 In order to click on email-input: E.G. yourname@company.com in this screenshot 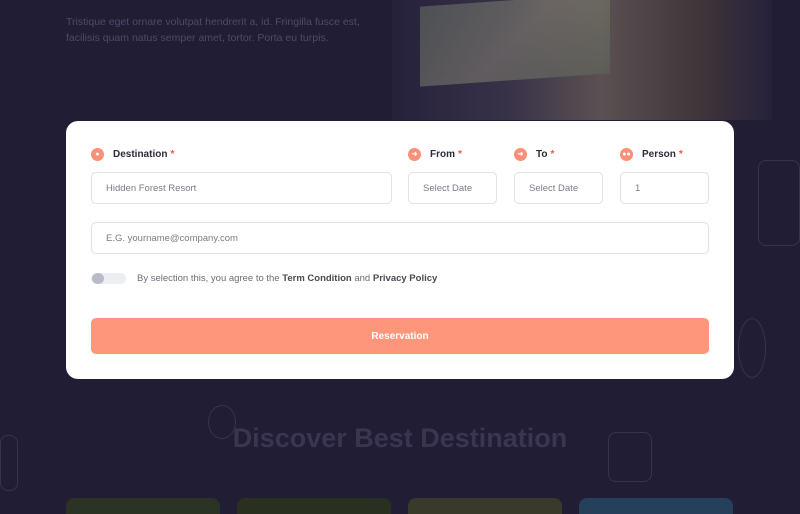, I will do `click(400, 238)`.